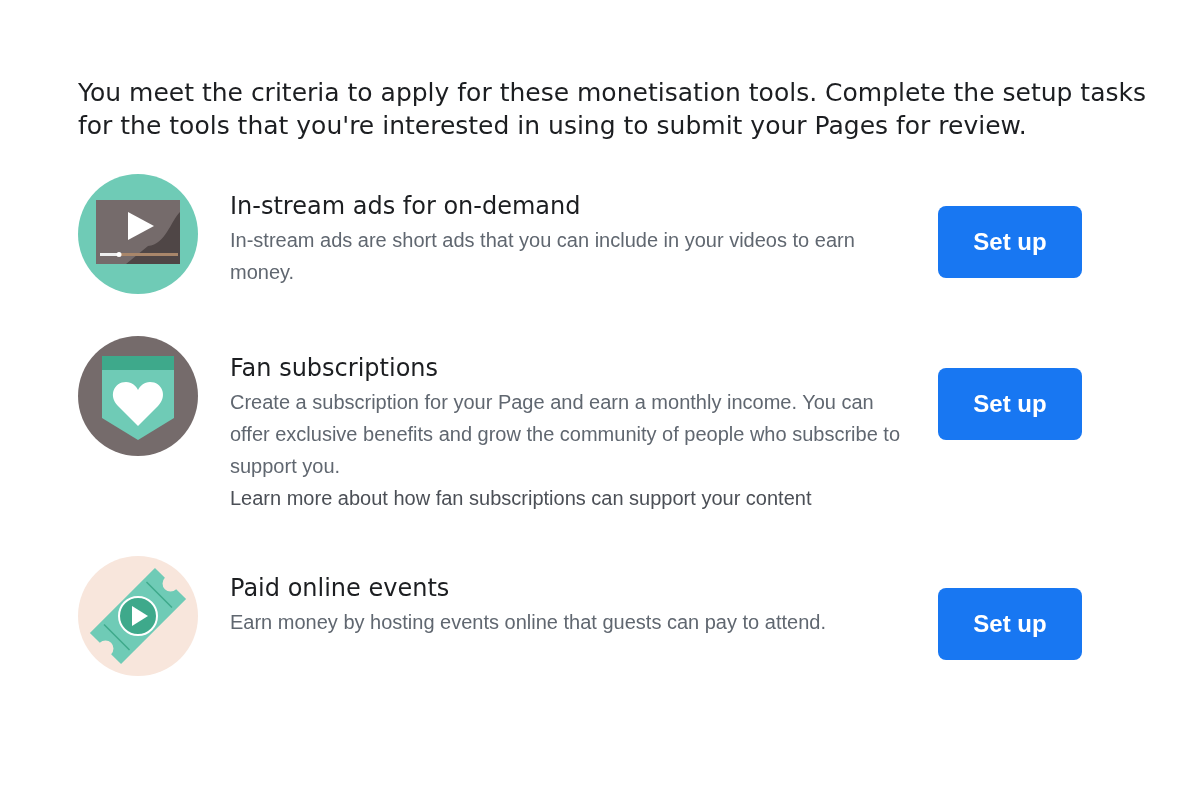 Image resolution: width=1190 pixels, height=785 pixels. Describe the element at coordinates (543, 256) in the screenshot. I see `tool-description: In-stream ads are short ads that you can include in your videos to earn money.` at that location.